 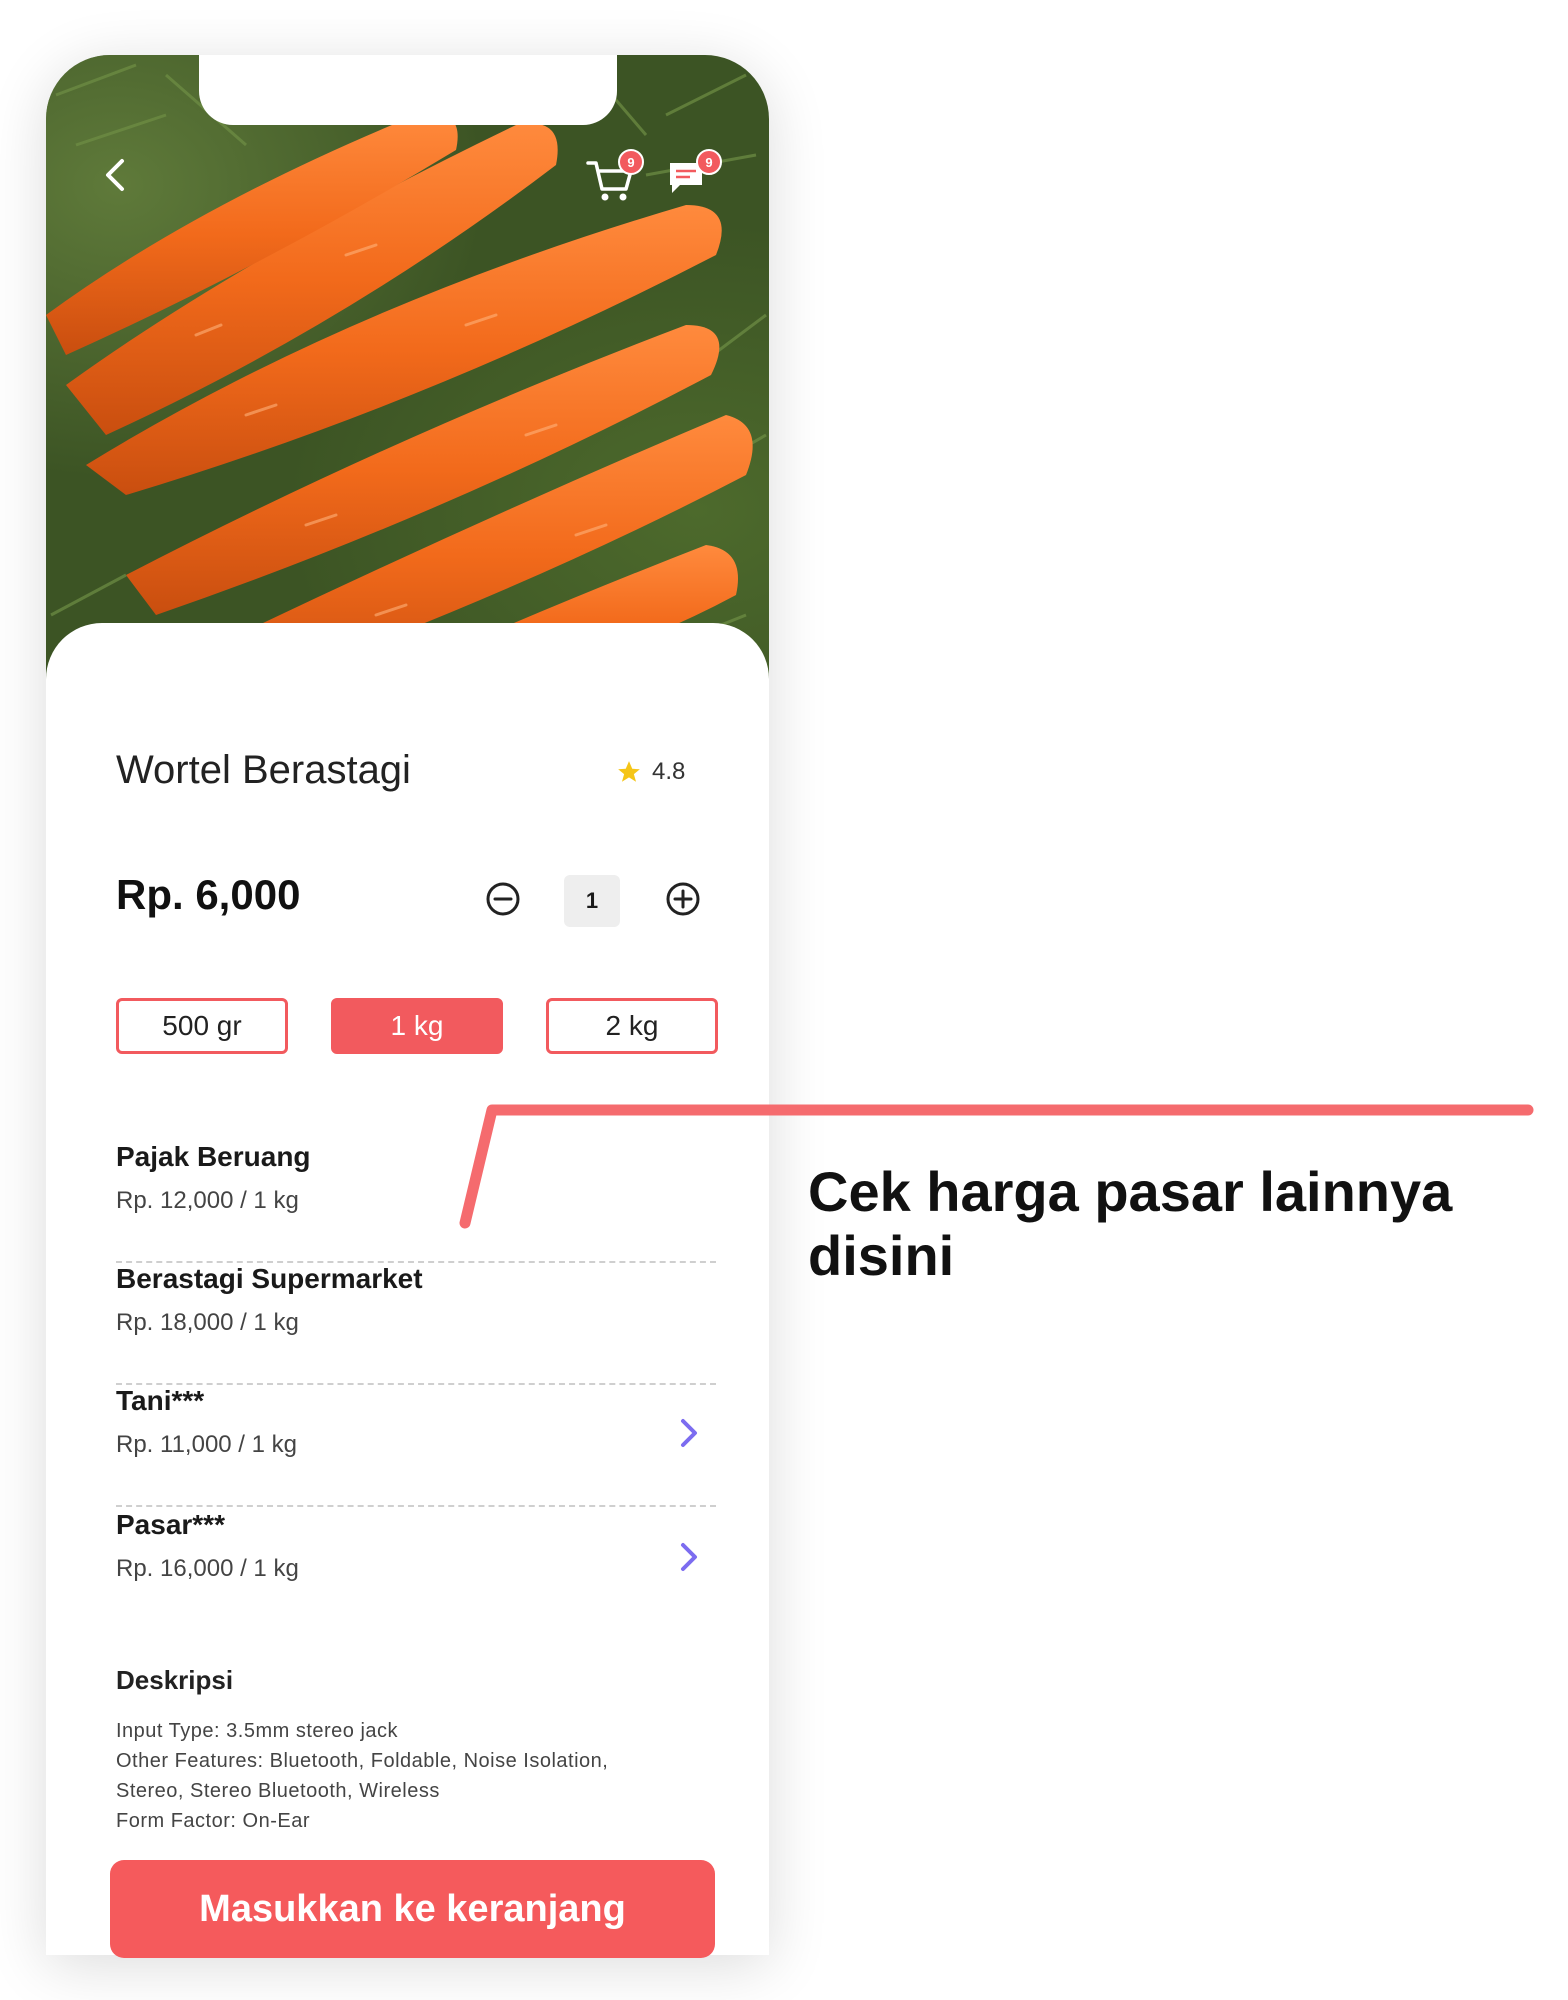 What do you see at coordinates (208, 894) in the screenshot?
I see `product-price: Rp. 6,000` at bounding box center [208, 894].